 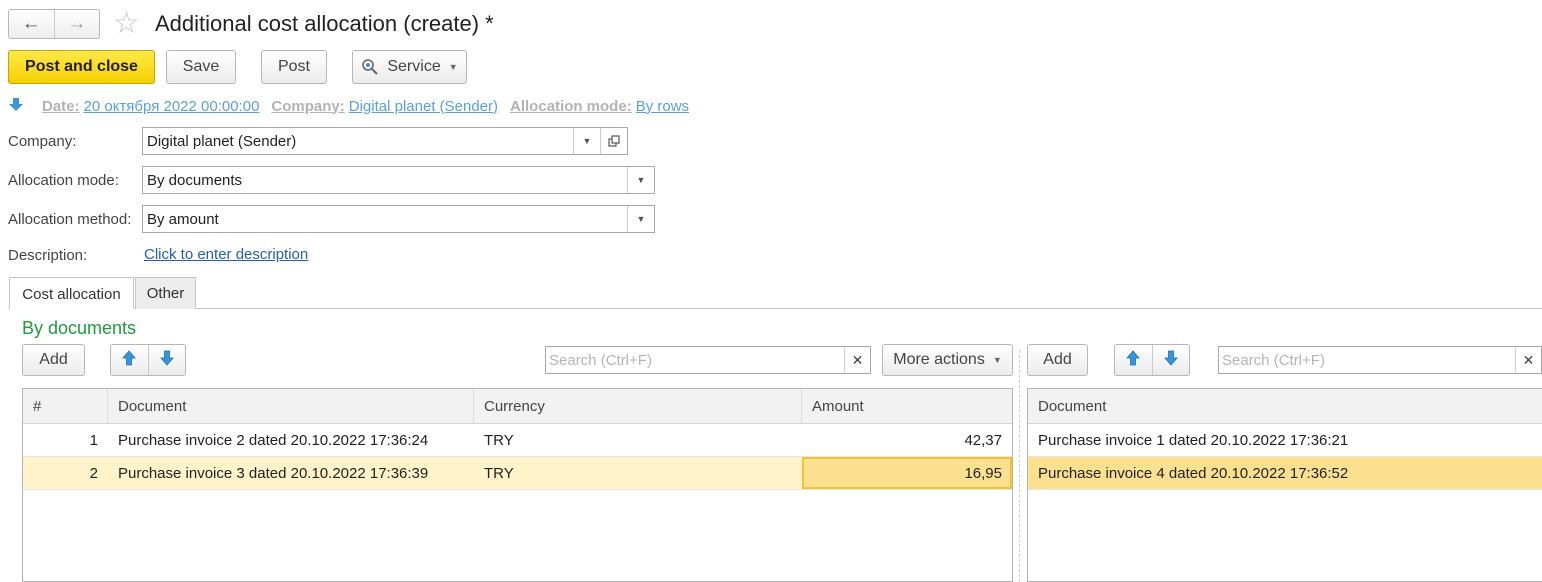 I want to click on move-buttons, so click(x=148, y=360).